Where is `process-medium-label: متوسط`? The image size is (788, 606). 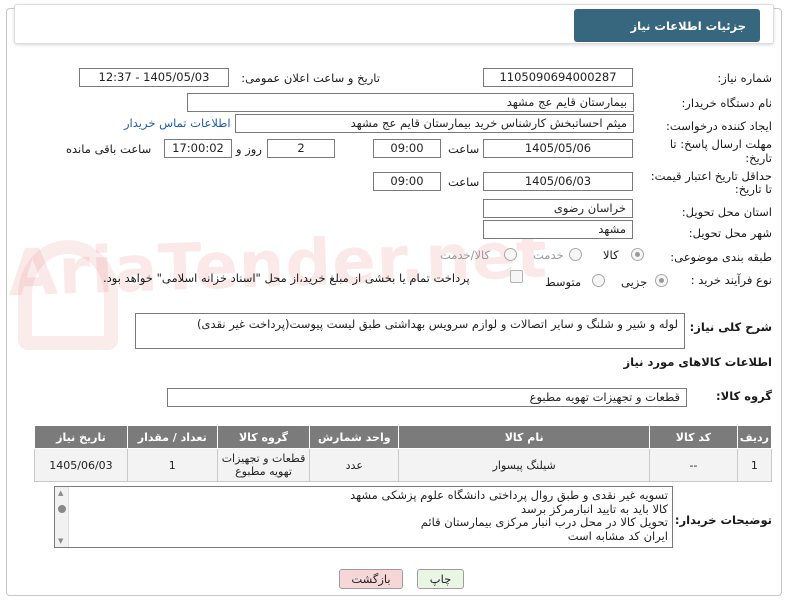
process-medium-label: متوسط is located at coordinates (563, 282).